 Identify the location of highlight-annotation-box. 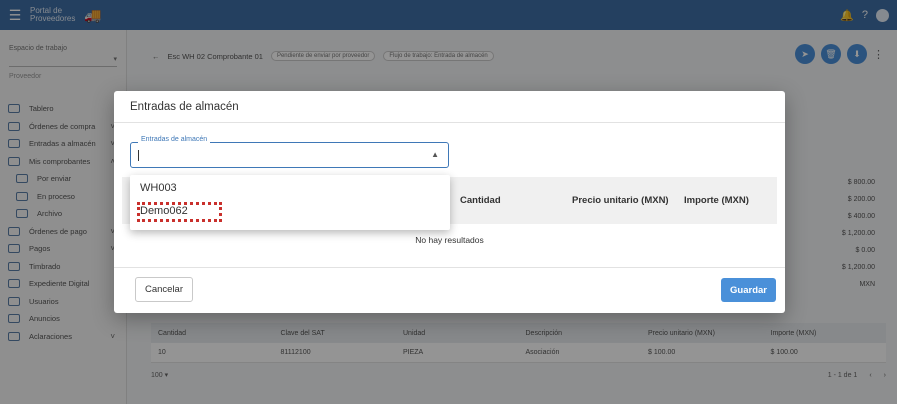
(179, 212).